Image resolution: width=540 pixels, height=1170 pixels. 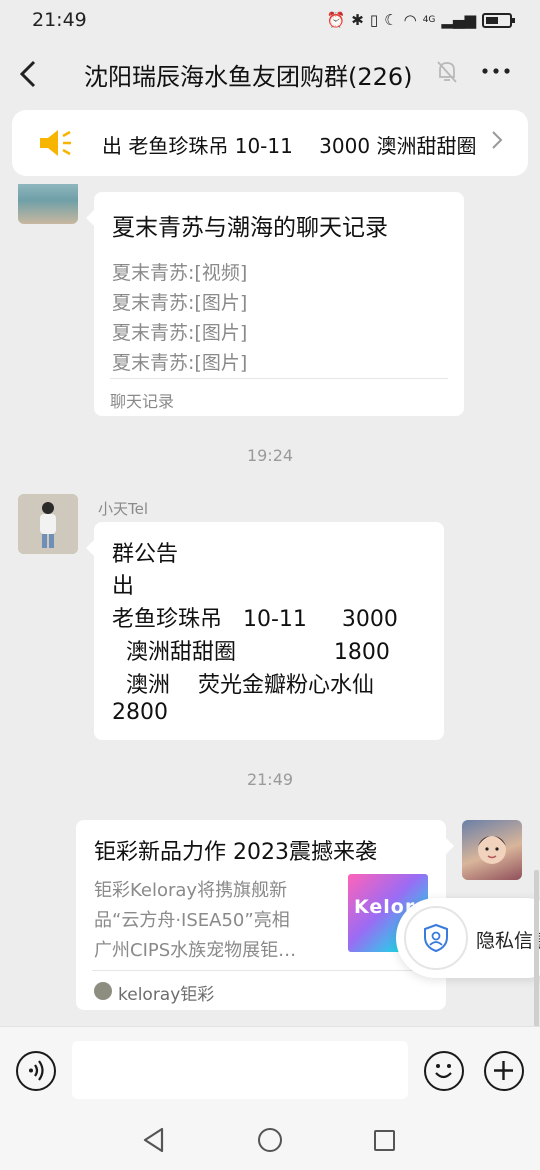 What do you see at coordinates (270, 455) in the screenshot?
I see `message-timestamp: 19:24` at bounding box center [270, 455].